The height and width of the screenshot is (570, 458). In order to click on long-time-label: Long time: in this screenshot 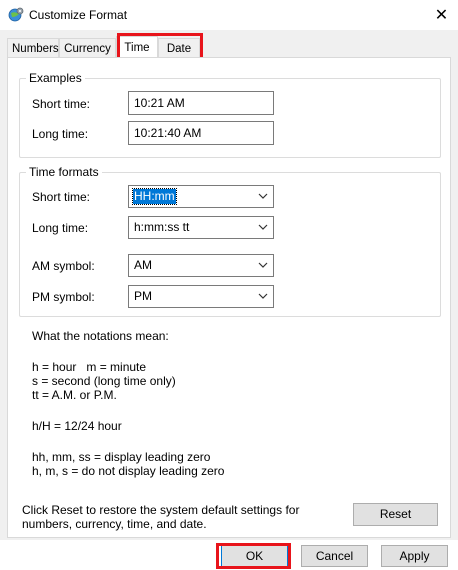, I will do `click(60, 228)`.